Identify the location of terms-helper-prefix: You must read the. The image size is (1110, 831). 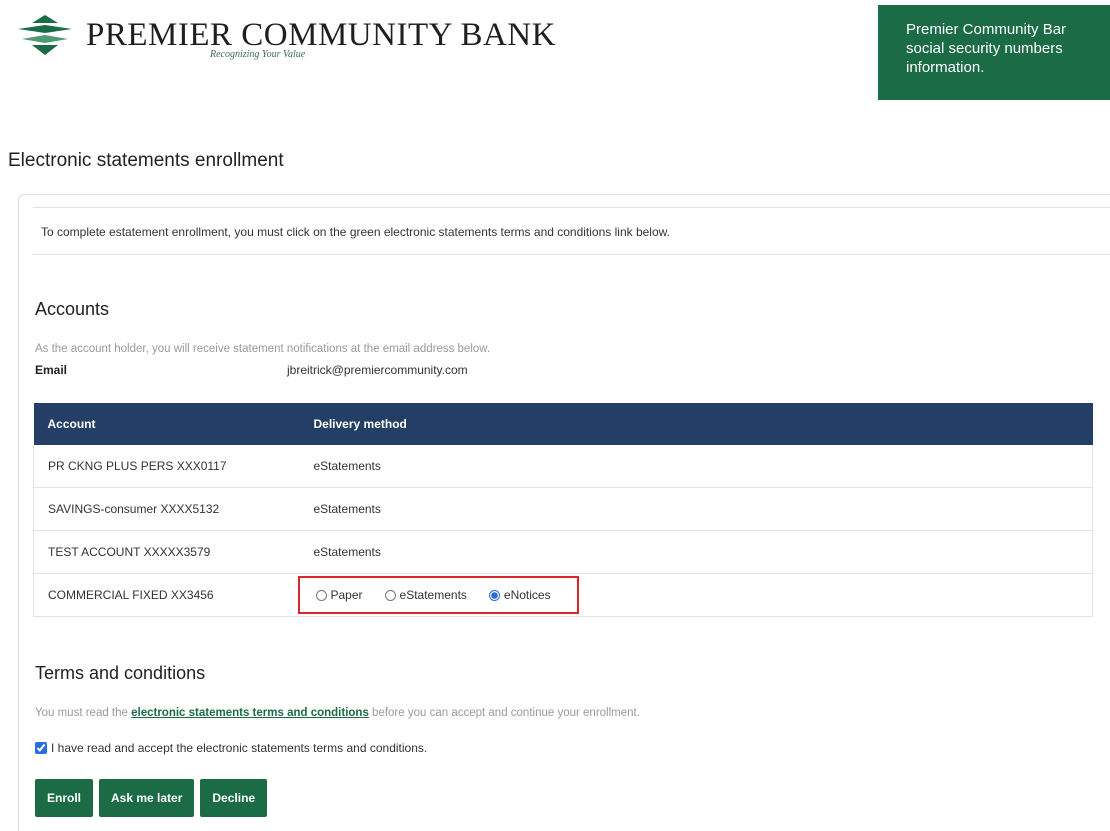
(83, 713).